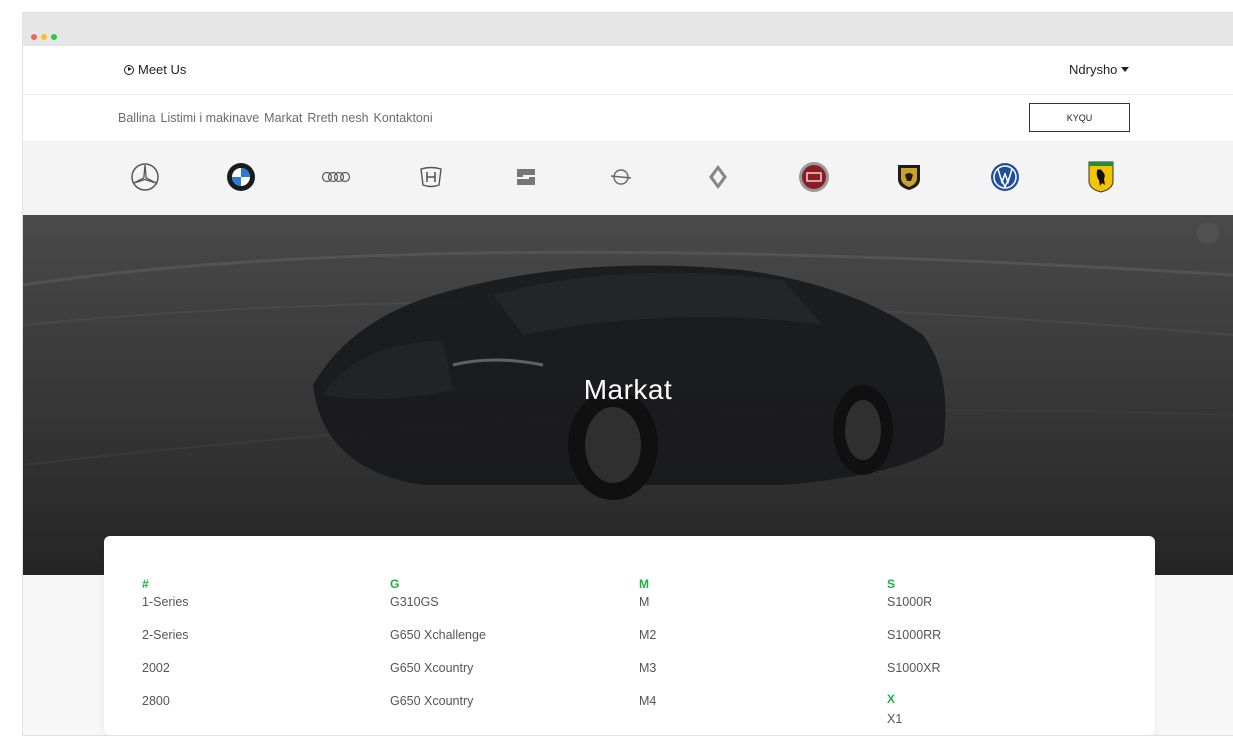 Image resolution: width=1233 pixels, height=738 pixels. What do you see at coordinates (165, 675) in the screenshot?
I see `model-link: 2002` at bounding box center [165, 675].